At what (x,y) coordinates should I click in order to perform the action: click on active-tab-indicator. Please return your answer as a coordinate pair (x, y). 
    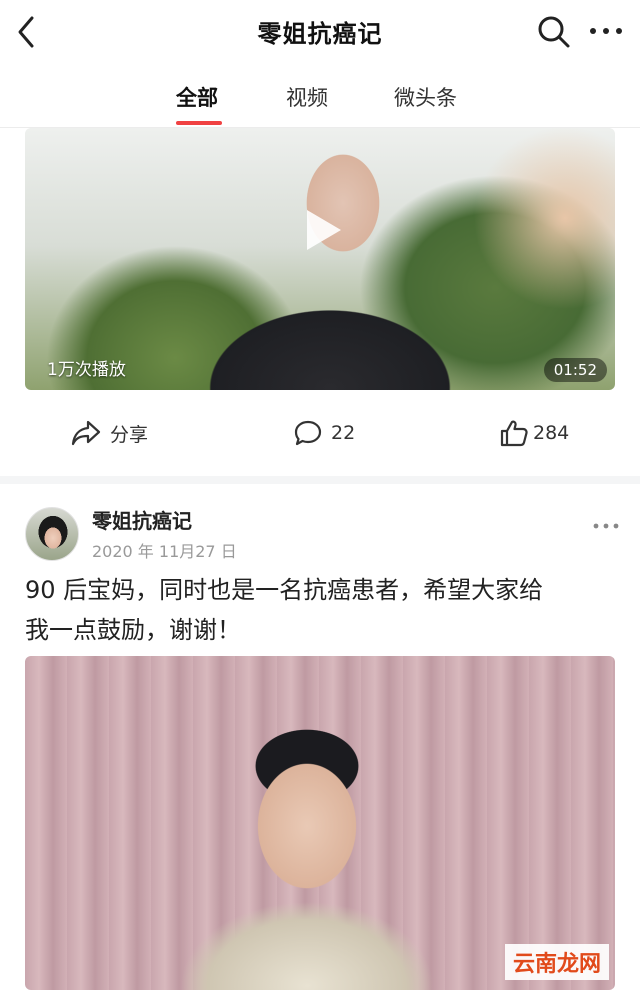
    Looking at the image, I should click on (199, 123).